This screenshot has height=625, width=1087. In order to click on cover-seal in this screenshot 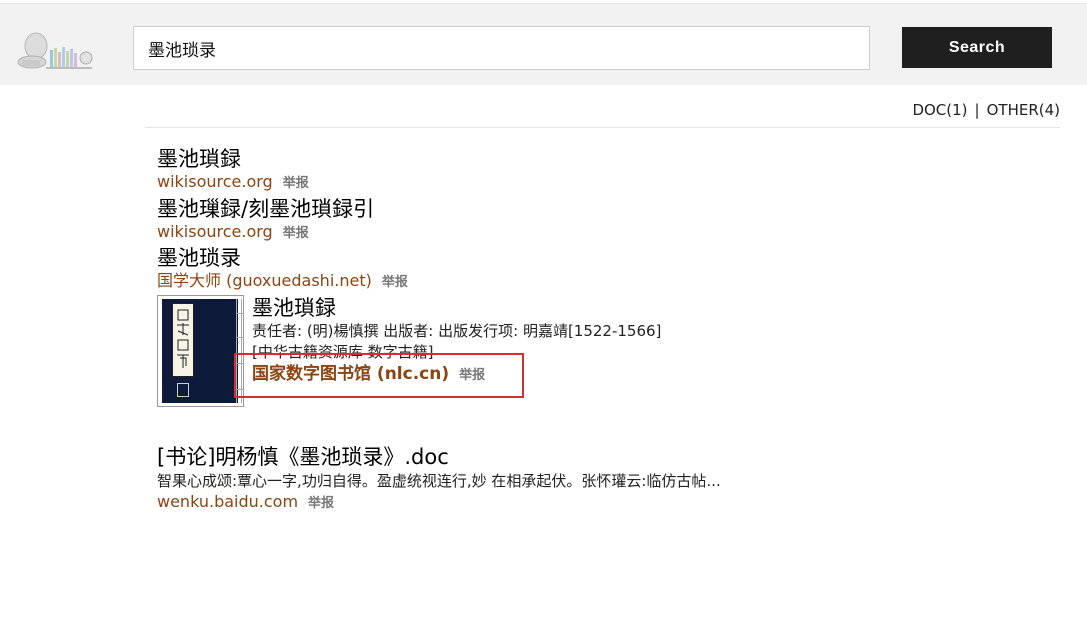, I will do `click(183, 390)`.